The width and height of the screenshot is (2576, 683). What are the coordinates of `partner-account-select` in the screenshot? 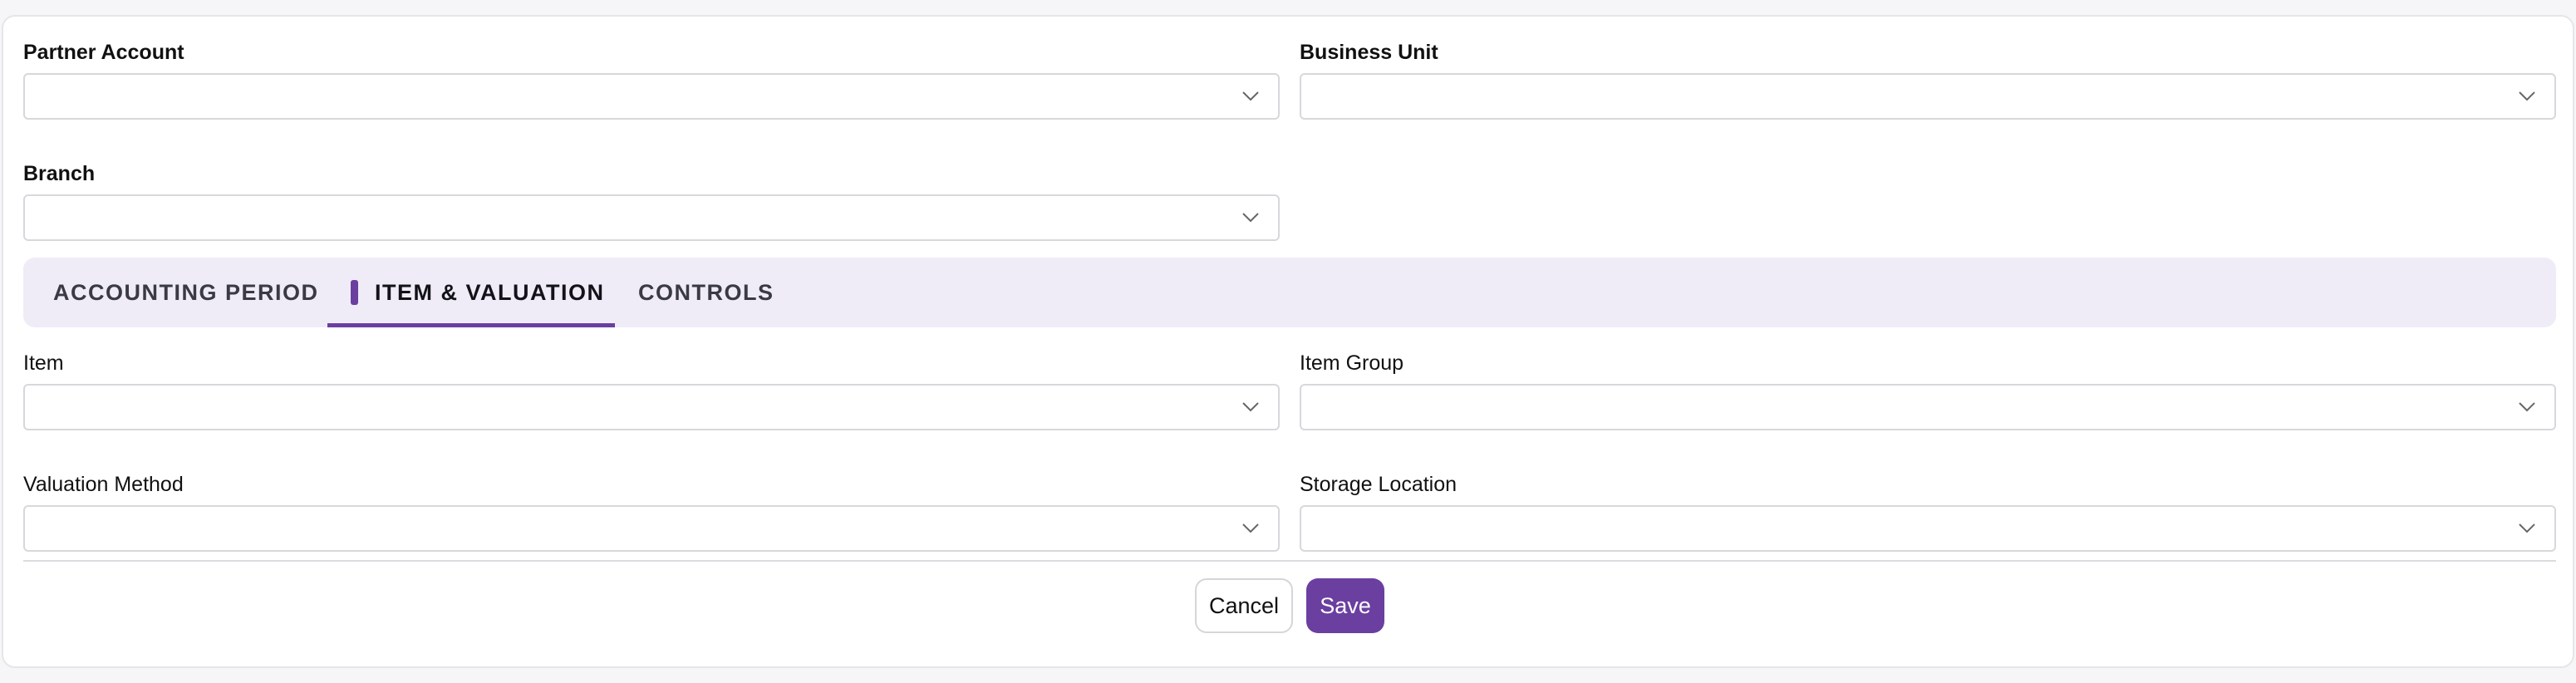 It's located at (651, 96).